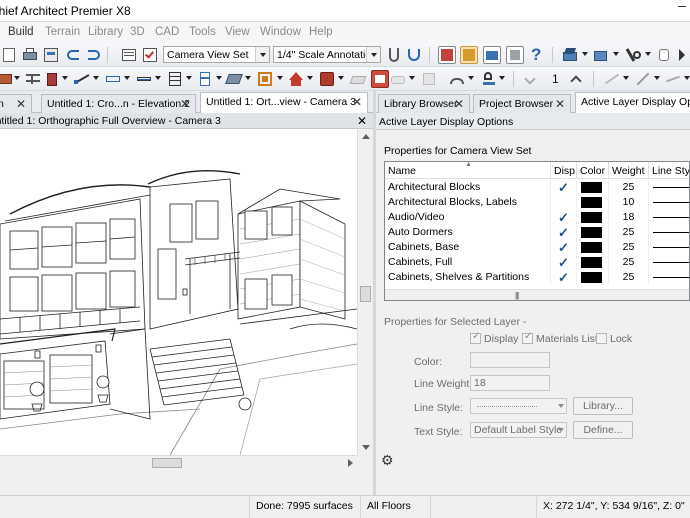 This screenshot has height=518, width=690. What do you see at coordinates (350, 463) in the screenshot?
I see `scroll-right-icon` at bounding box center [350, 463].